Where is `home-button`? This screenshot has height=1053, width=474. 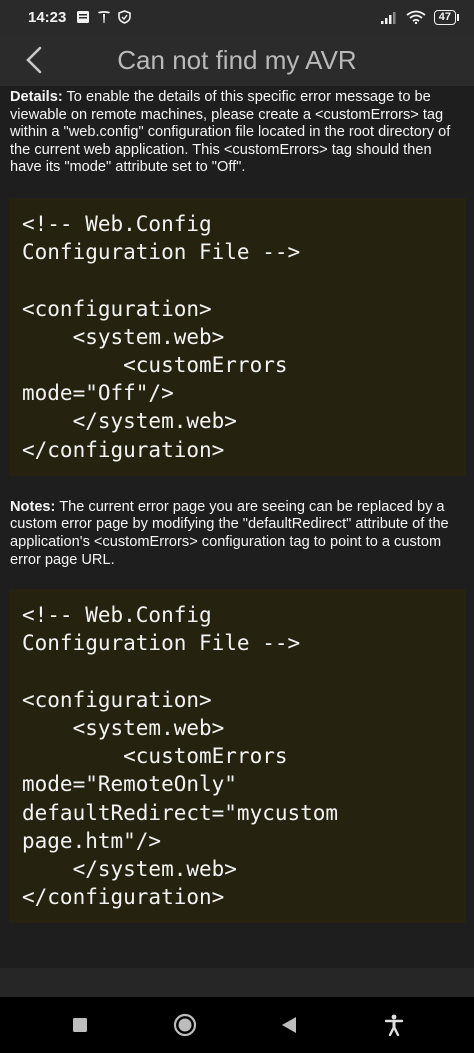 home-button is located at coordinates (185, 1025).